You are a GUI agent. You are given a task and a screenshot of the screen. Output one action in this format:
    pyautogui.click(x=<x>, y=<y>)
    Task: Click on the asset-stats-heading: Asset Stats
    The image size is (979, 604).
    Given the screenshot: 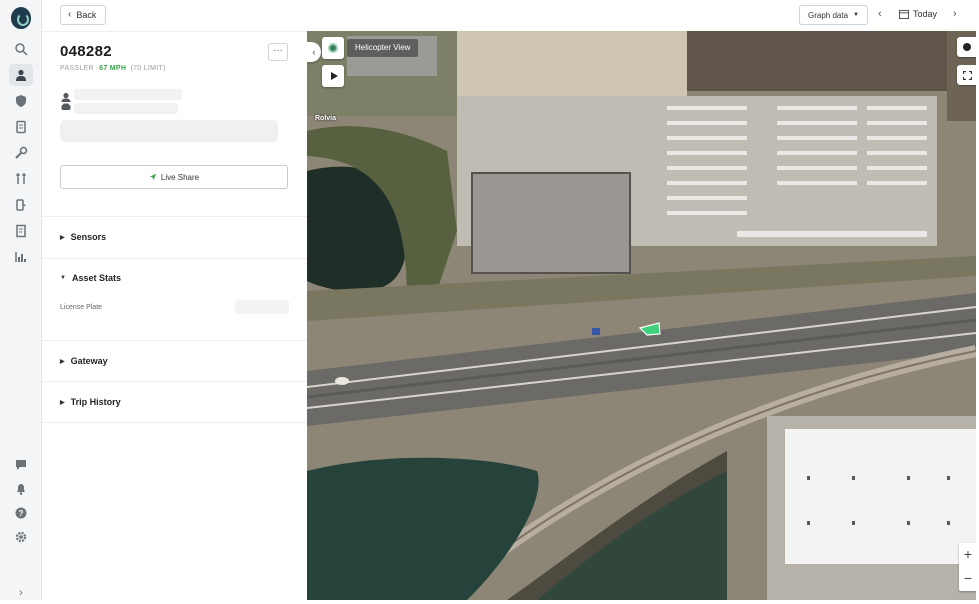 What is the action you would take?
    pyautogui.click(x=96, y=278)
    